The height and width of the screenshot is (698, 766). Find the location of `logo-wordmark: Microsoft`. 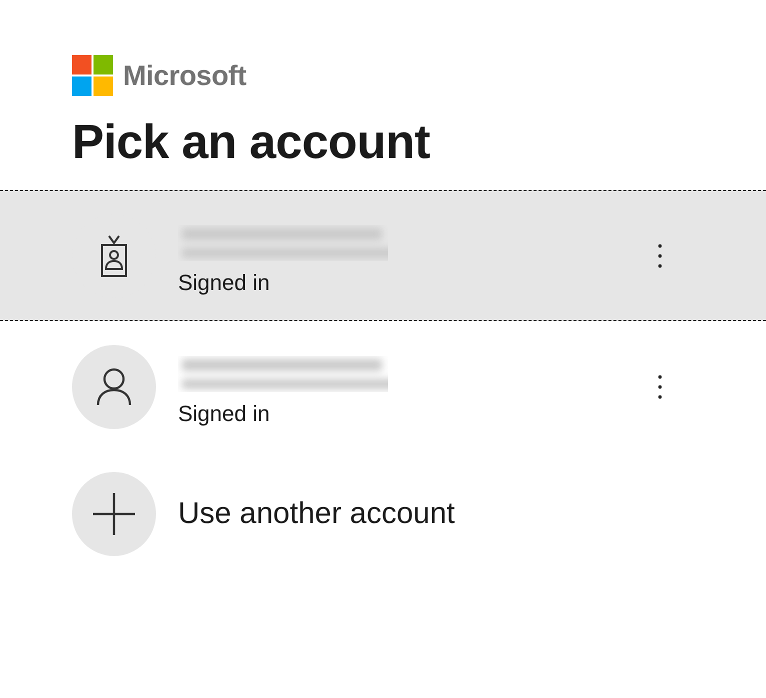

logo-wordmark: Microsoft is located at coordinates (184, 76).